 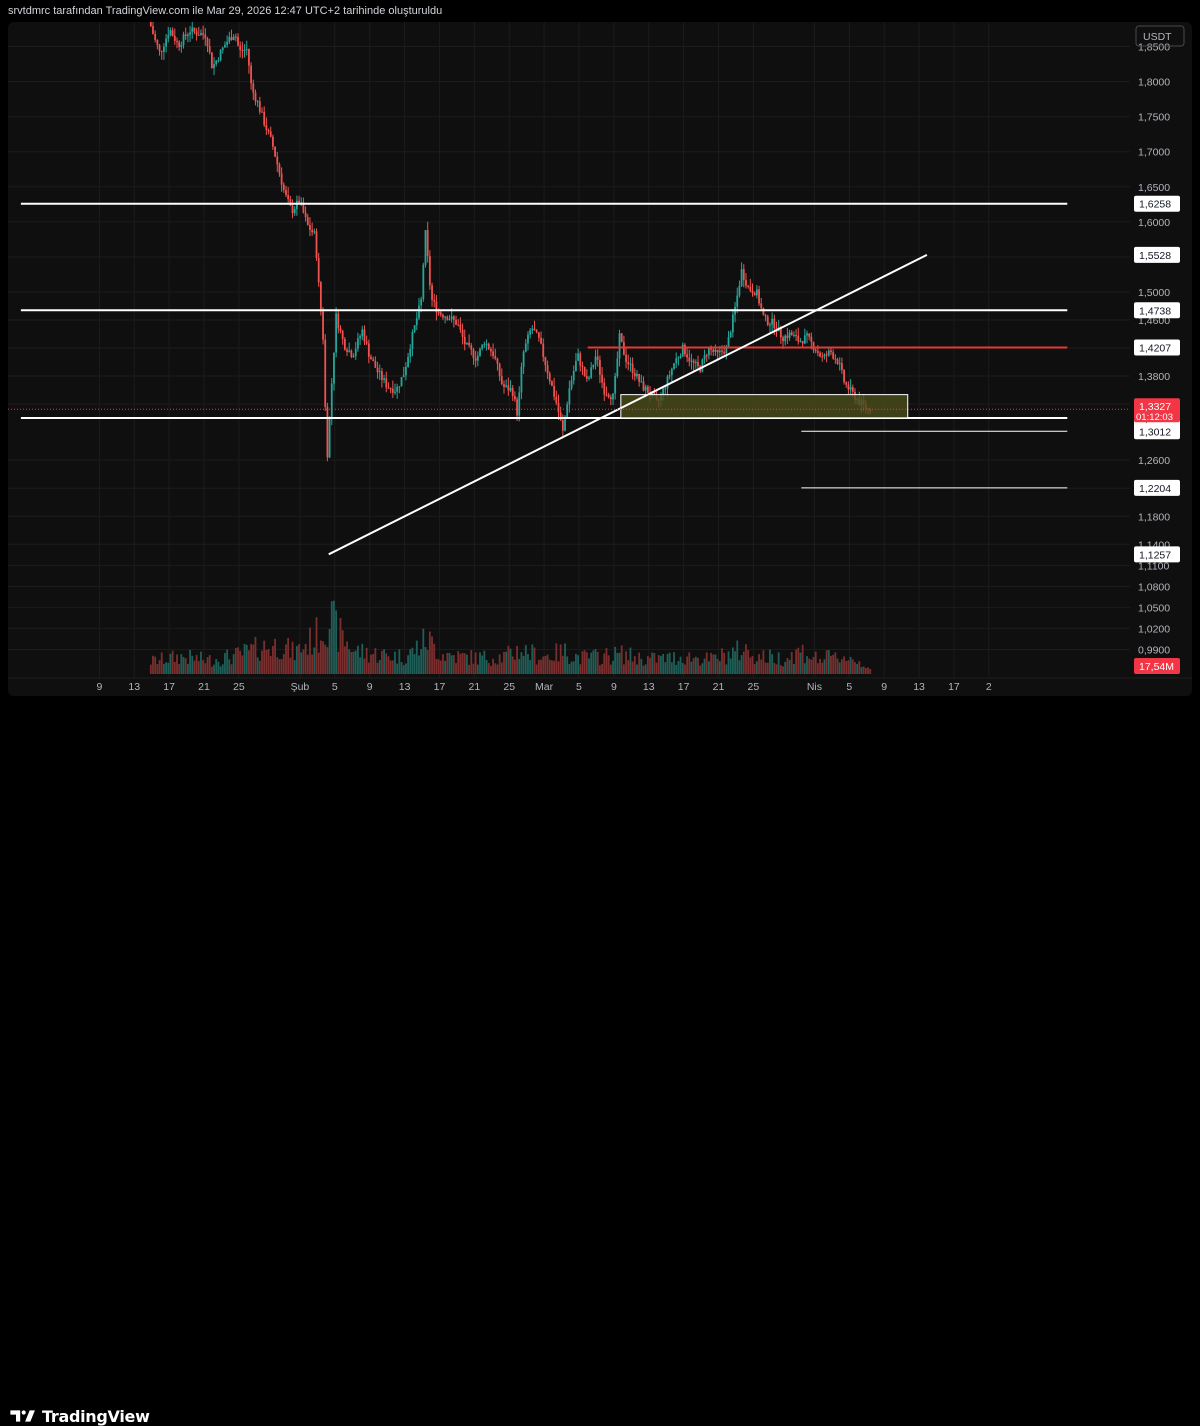 What do you see at coordinates (1154, 153) in the screenshot?
I see `price-tick-label: 1,7000` at bounding box center [1154, 153].